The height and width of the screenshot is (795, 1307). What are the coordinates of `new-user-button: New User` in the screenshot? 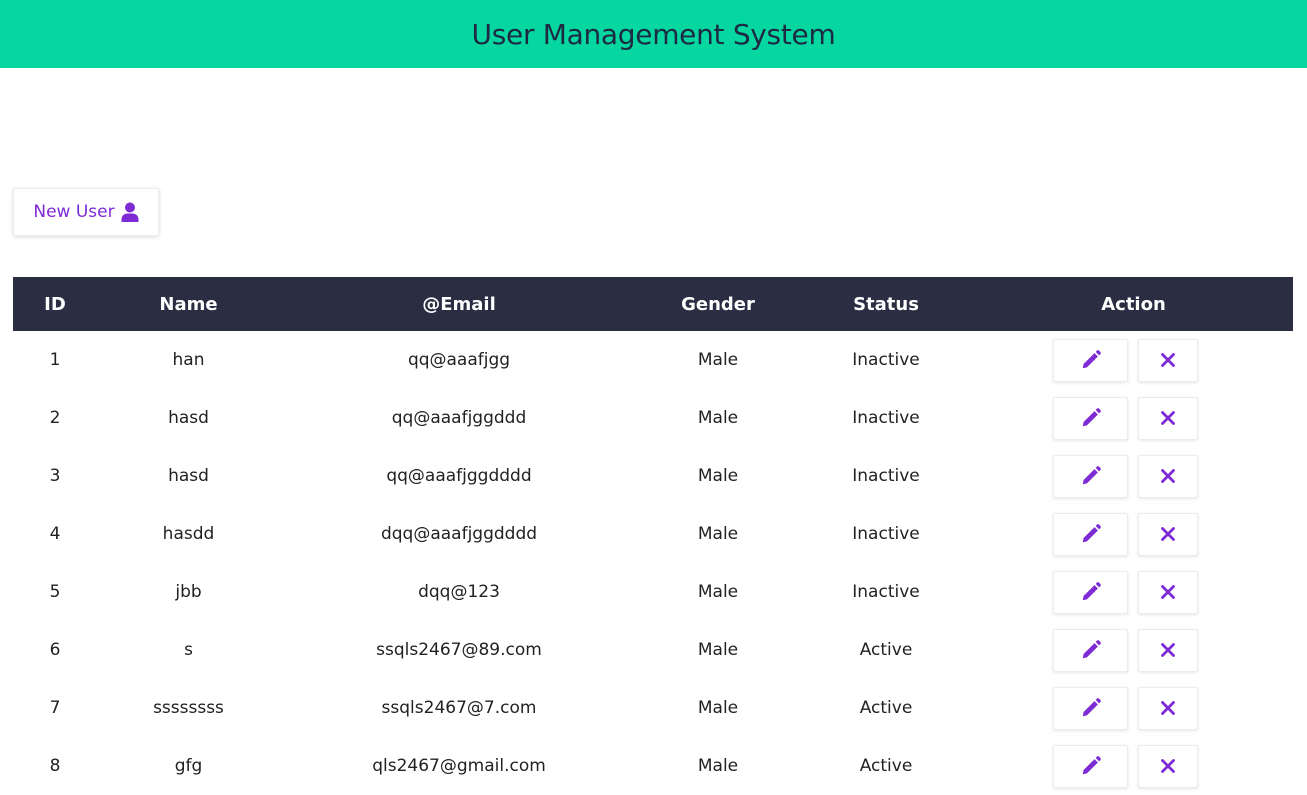 It's located at (86, 212).